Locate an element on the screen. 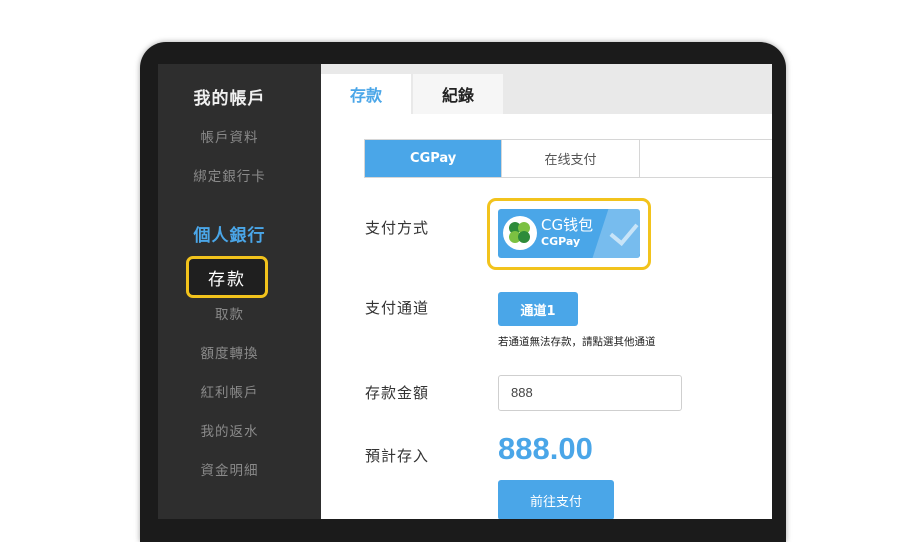 This screenshot has height=542, width=908. tab-deposit: 存款 is located at coordinates (366, 94).